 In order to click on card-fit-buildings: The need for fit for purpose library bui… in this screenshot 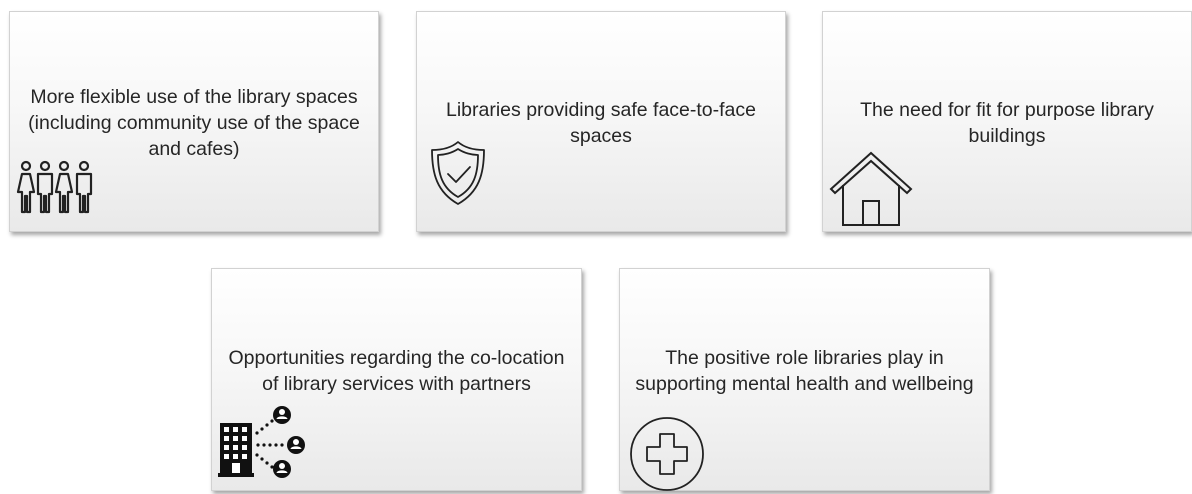, I will do `click(1007, 121)`.